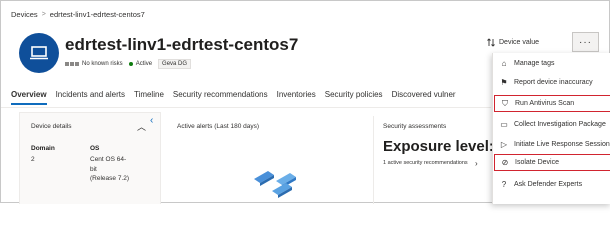  Describe the element at coordinates (33, 159) in the screenshot. I see `domain-value: 2` at that location.